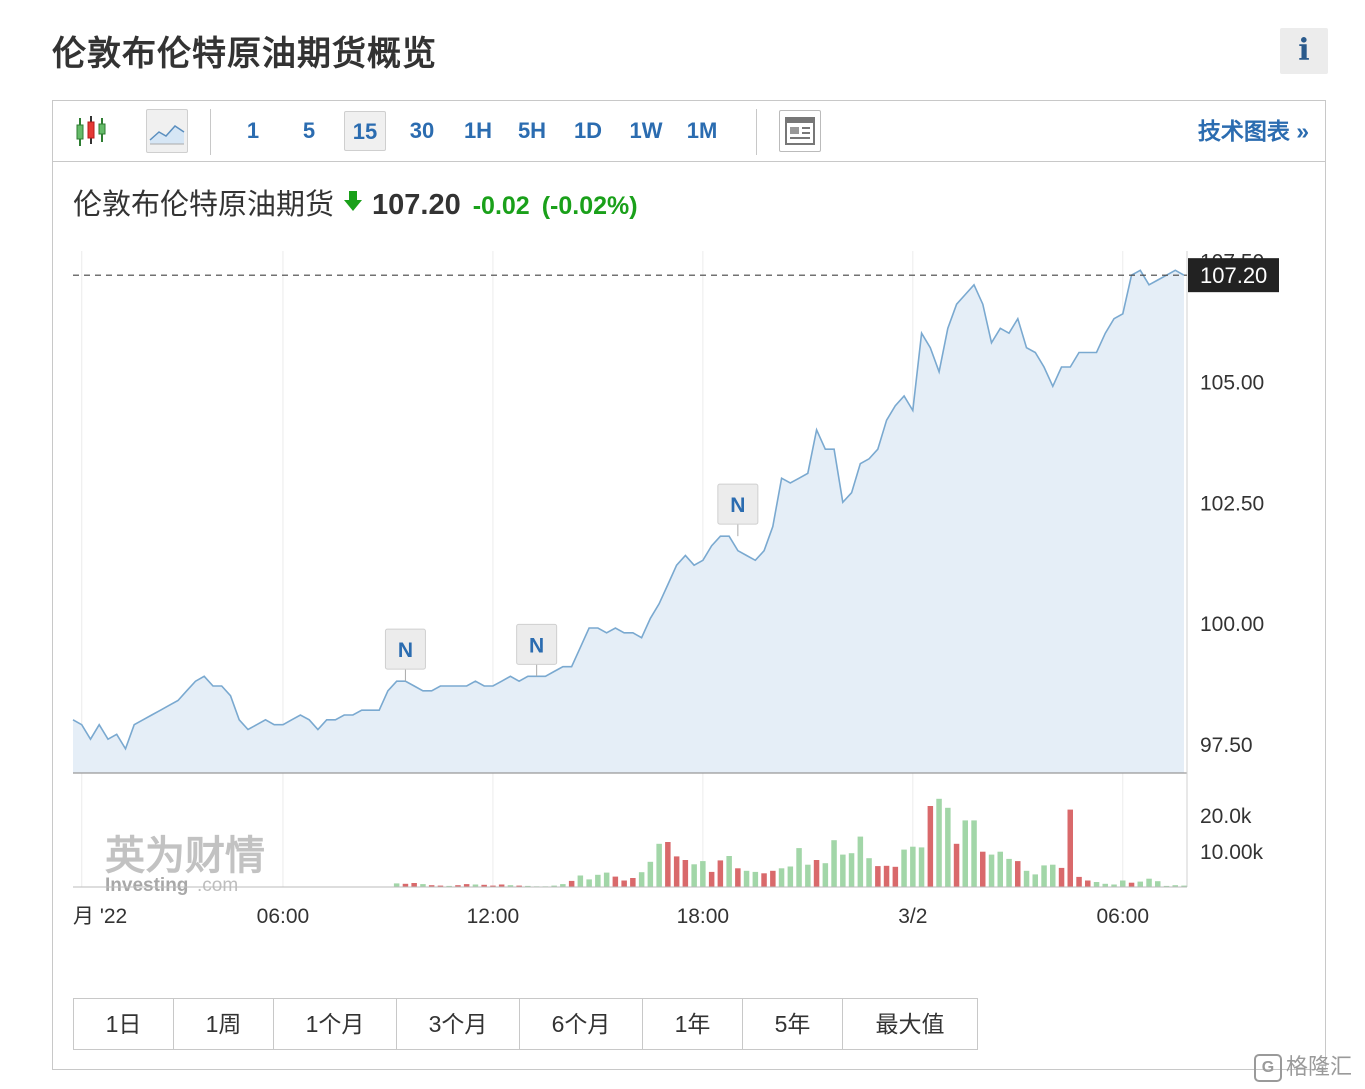 This screenshot has height=1089, width=1365. What do you see at coordinates (493, 916) in the screenshot?
I see `x-tick-label: 12:00` at bounding box center [493, 916].